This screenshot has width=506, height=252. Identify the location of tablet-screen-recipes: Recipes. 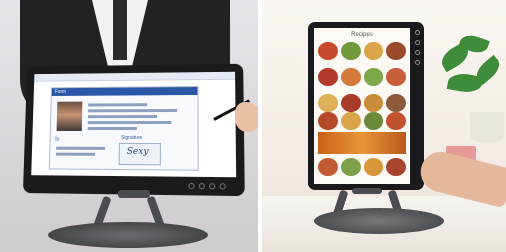
(362, 106).